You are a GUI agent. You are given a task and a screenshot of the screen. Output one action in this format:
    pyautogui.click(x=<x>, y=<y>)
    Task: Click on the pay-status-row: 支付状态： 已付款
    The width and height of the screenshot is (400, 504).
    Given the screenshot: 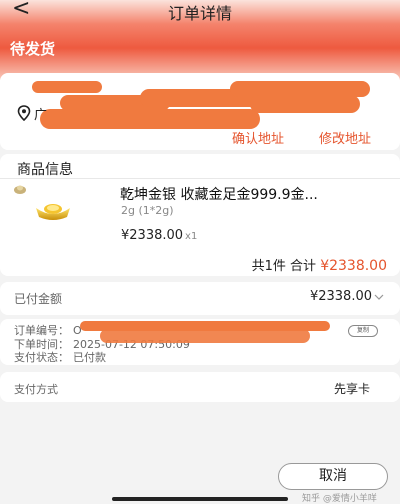 What is the action you would take?
    pyautogui.click(x=60, y=357)
    